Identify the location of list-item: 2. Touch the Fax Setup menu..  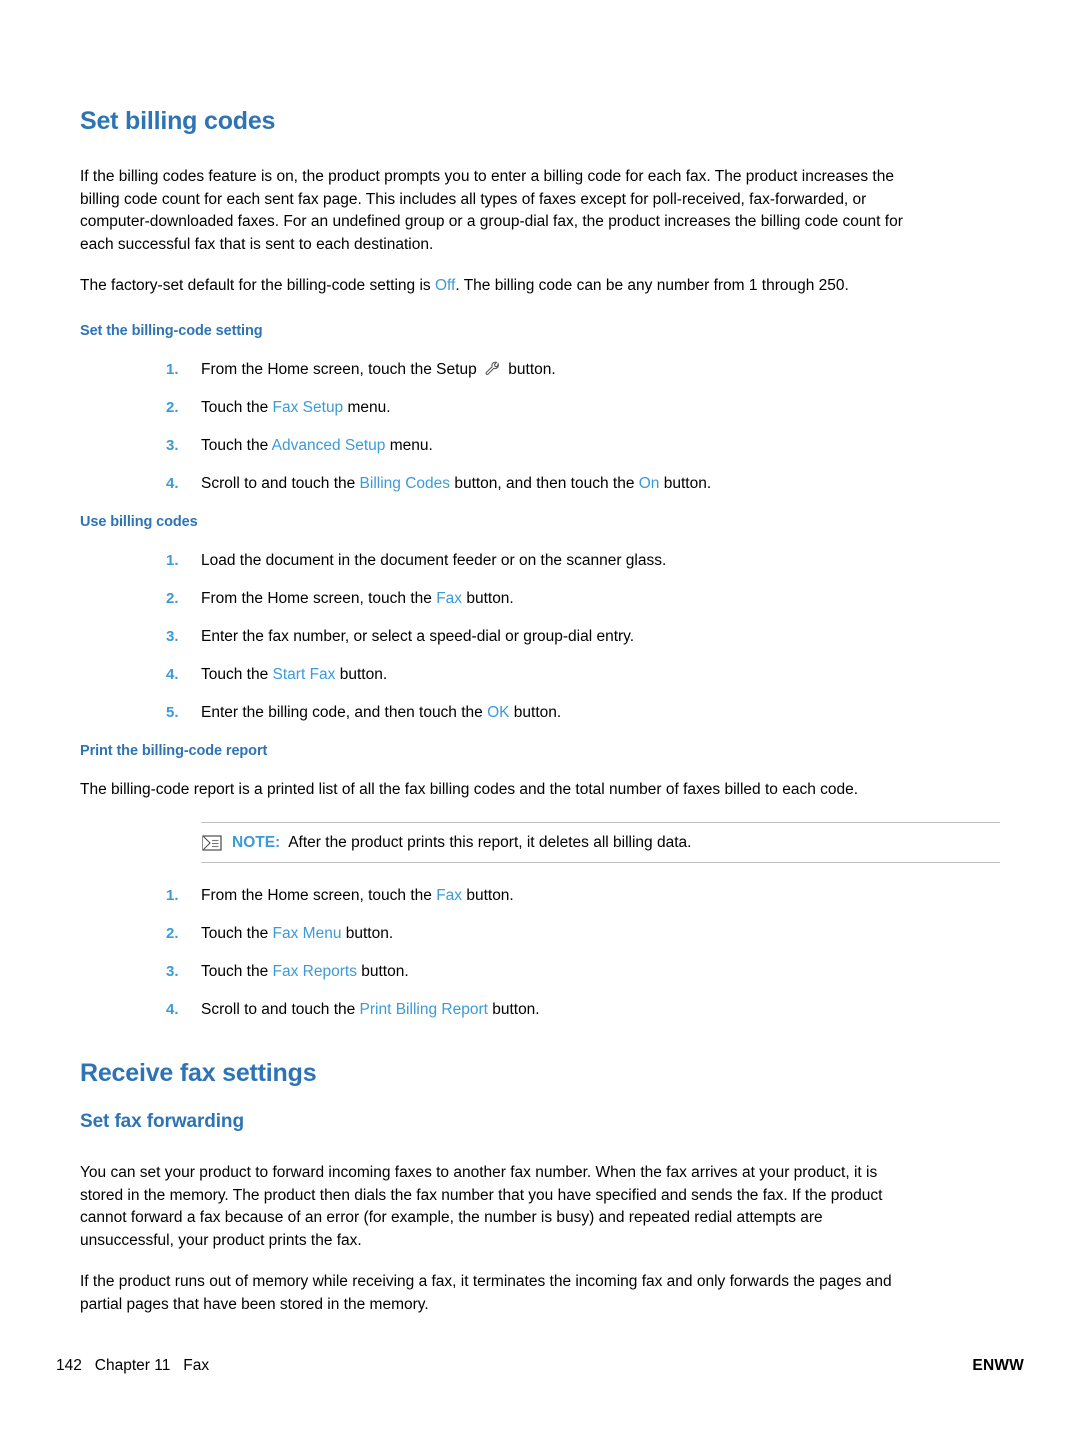
(540, 408).